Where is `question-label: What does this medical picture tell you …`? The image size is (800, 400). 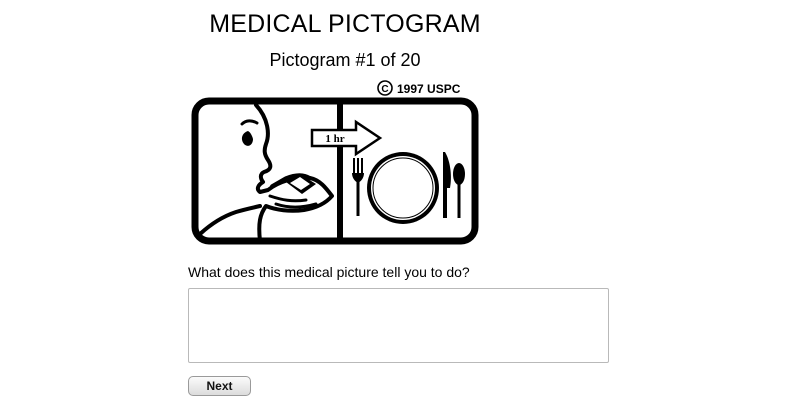 question-label: What does this medical picture tell you … is located at coordinates (329, 272).